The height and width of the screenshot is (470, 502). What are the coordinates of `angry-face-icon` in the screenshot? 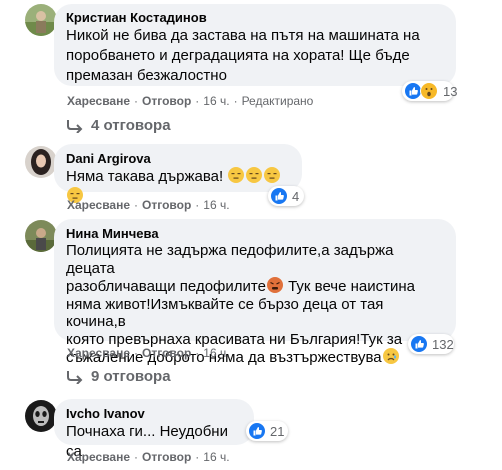 It's located at (274, 285).